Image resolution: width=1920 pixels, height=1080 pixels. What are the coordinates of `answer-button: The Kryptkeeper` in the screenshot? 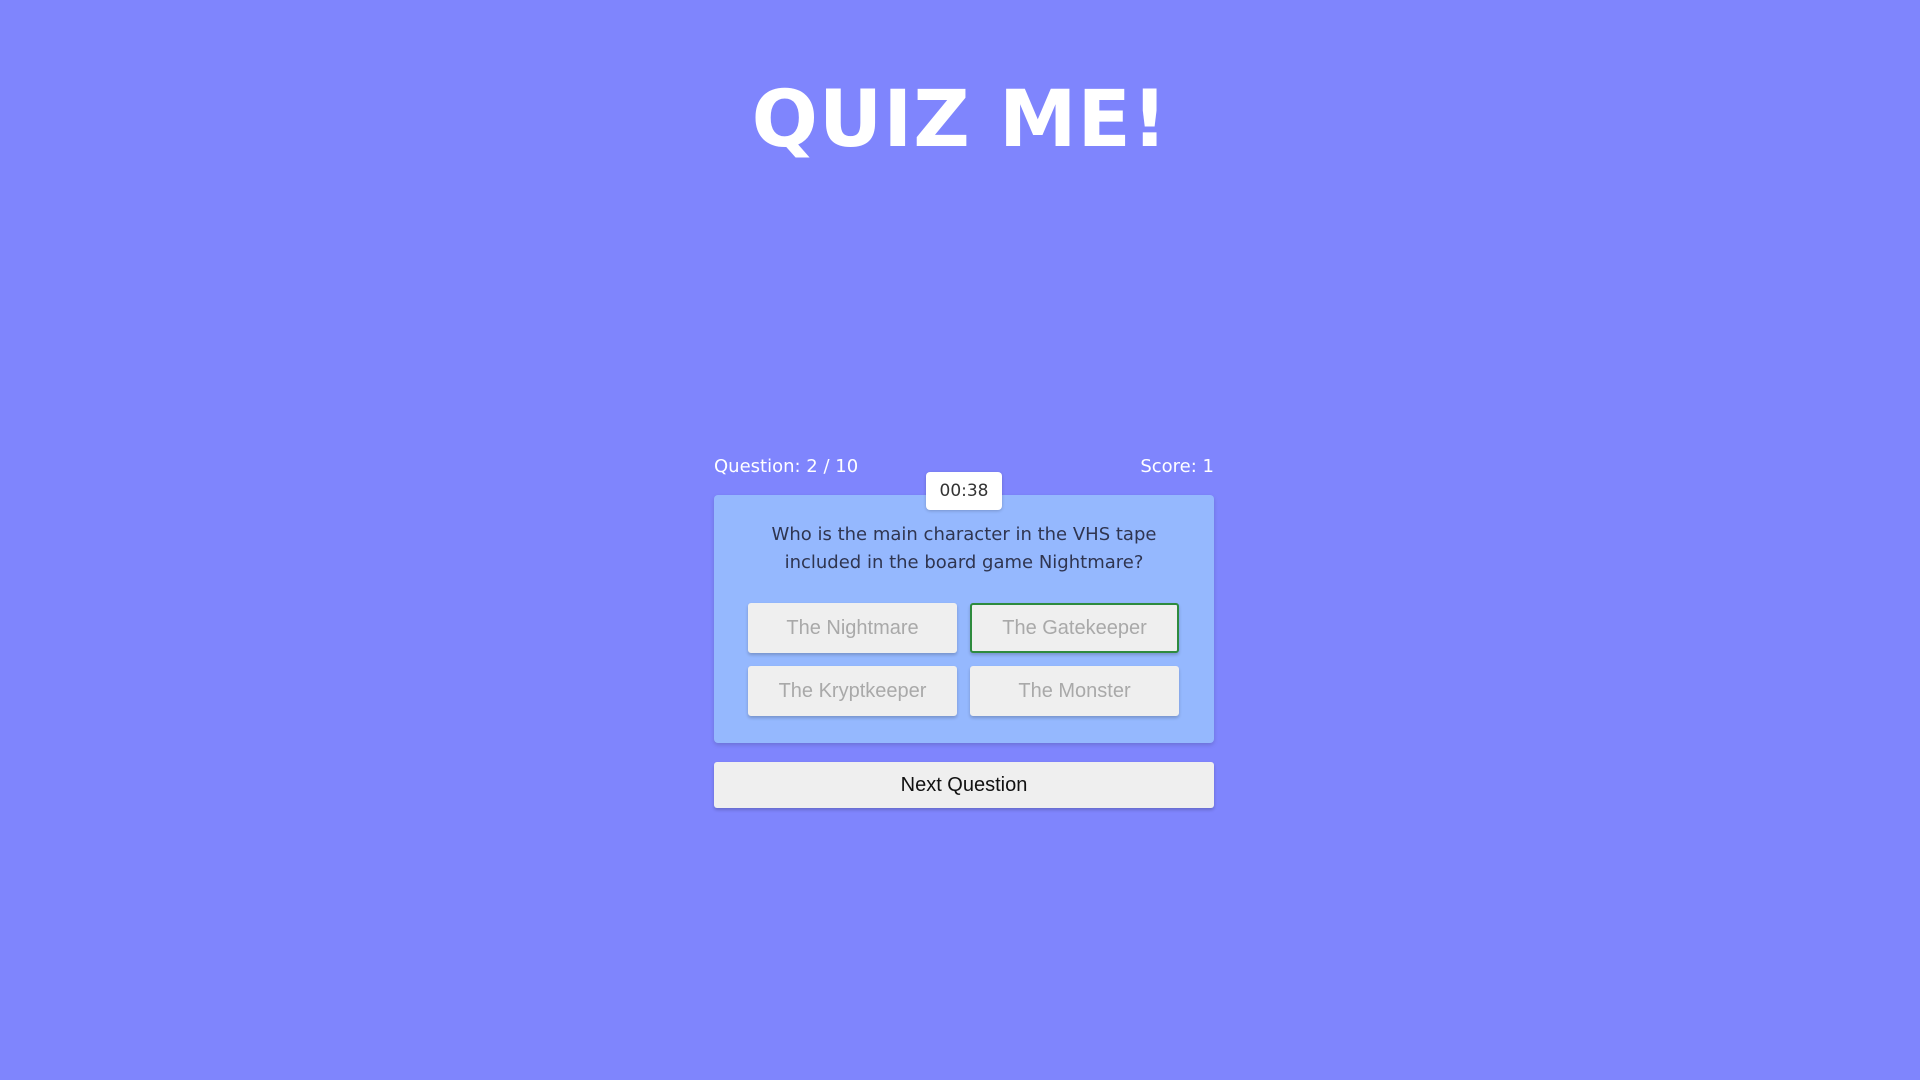 It's located at (852, 691).